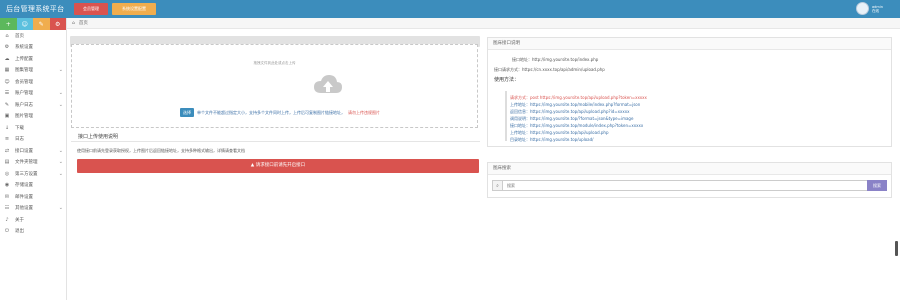  I want to click on sidebar-item-label: 其他设置, so click(24, 209).